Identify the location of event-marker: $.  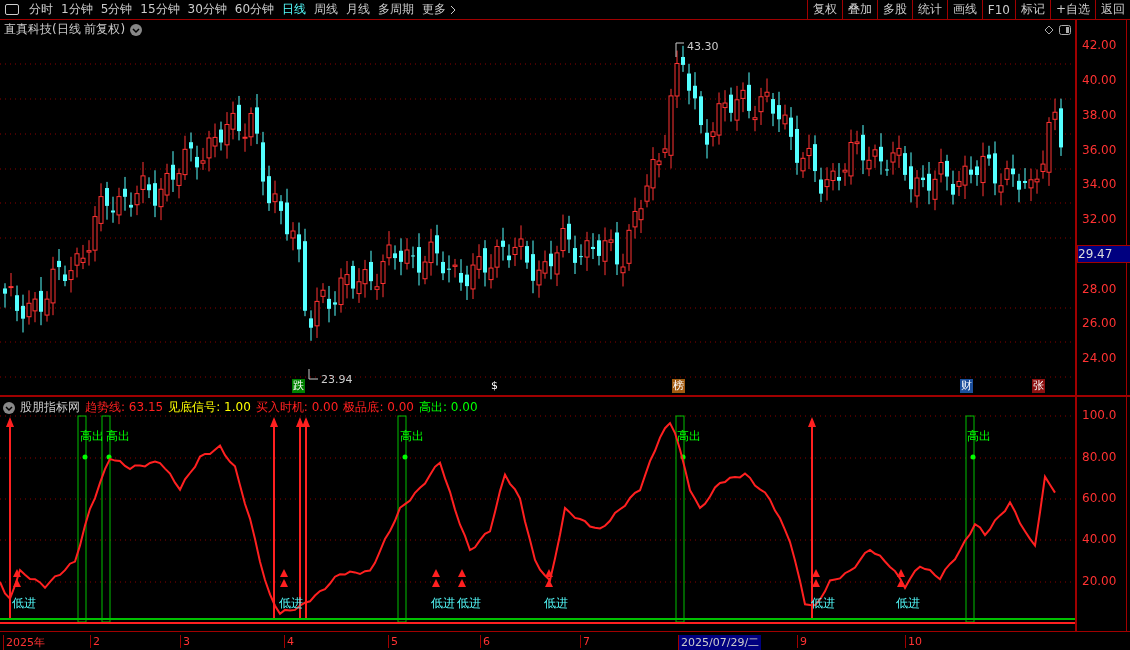
(494, 386).